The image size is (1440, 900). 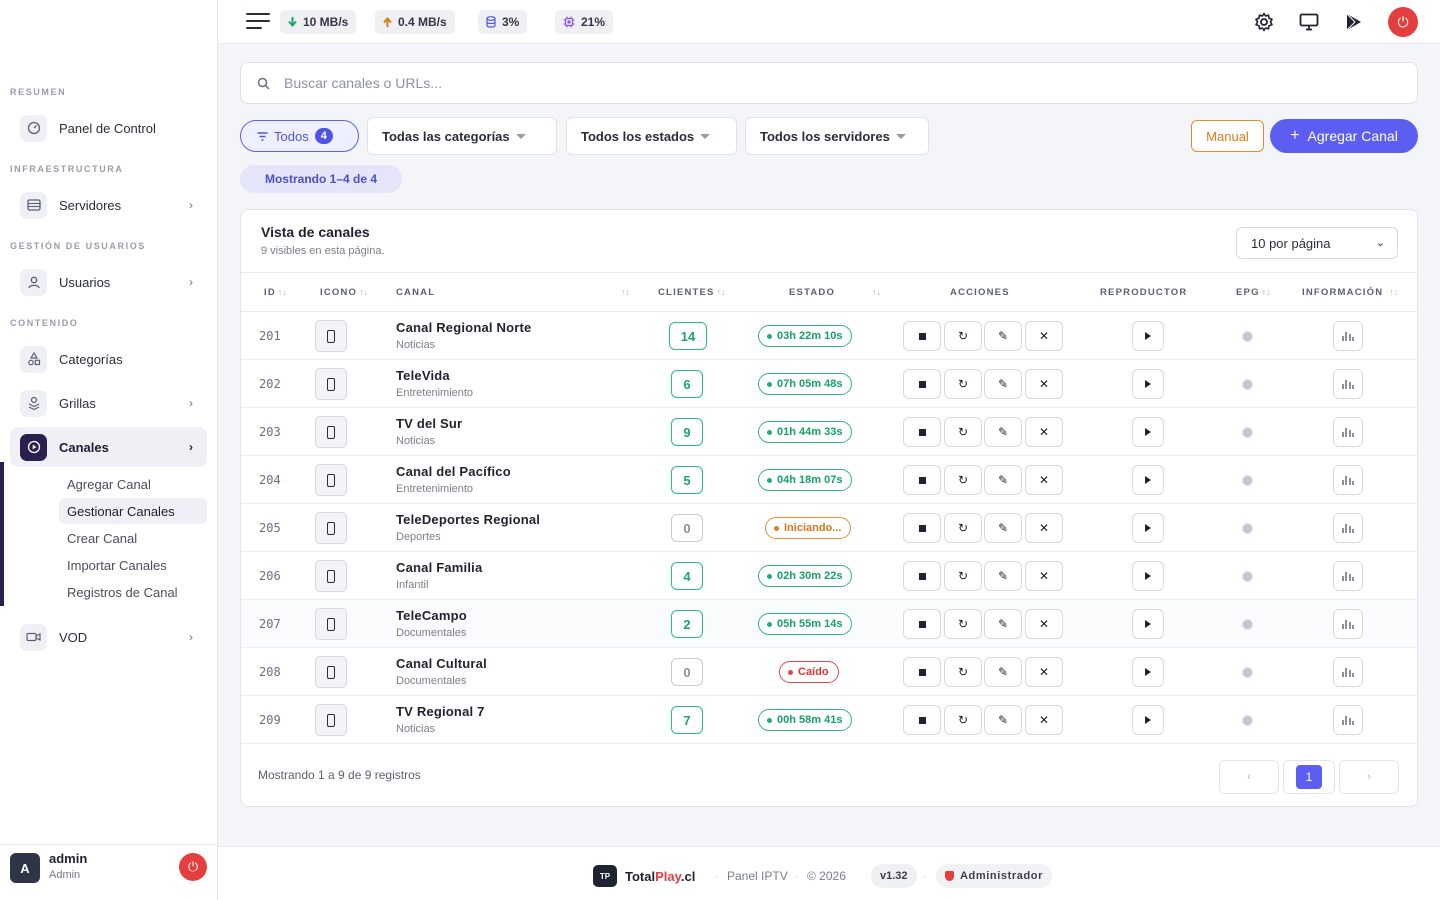 I want to click on play-store-icon, so click(x=1354, y=22).